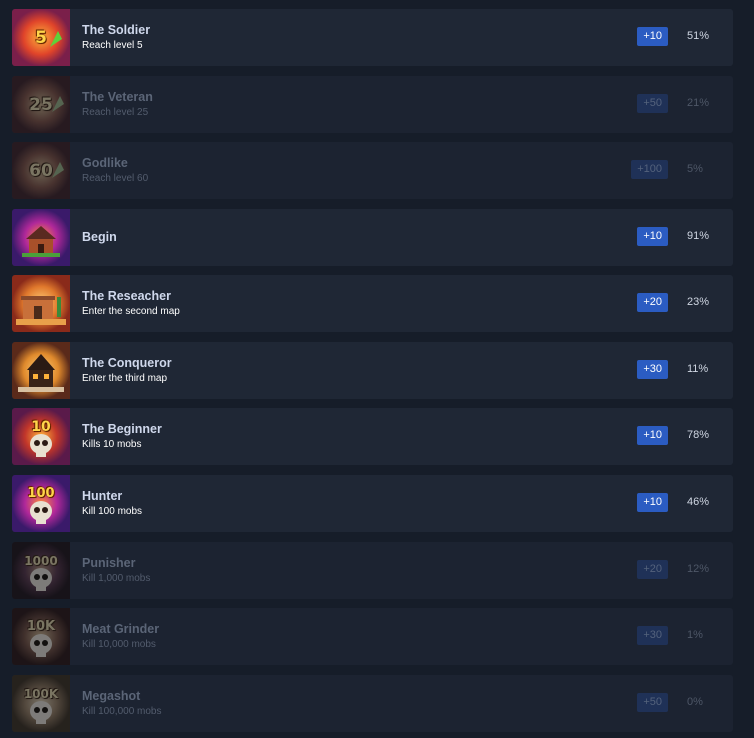 The image size is (754, 738). Describe the element at coordinates (112, 444) in the screenshot. I see `achievement-description: Kills 10 mobs` at that location.